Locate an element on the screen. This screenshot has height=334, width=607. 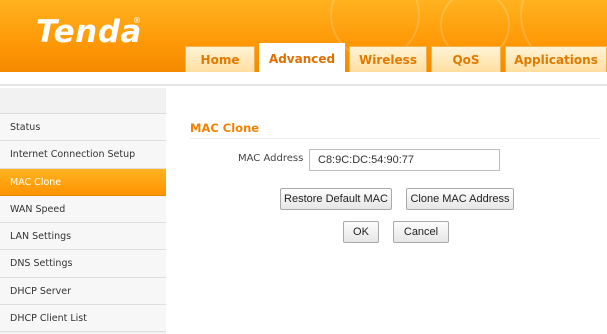
registered-mark: ® is located at coordinates (137, 20).